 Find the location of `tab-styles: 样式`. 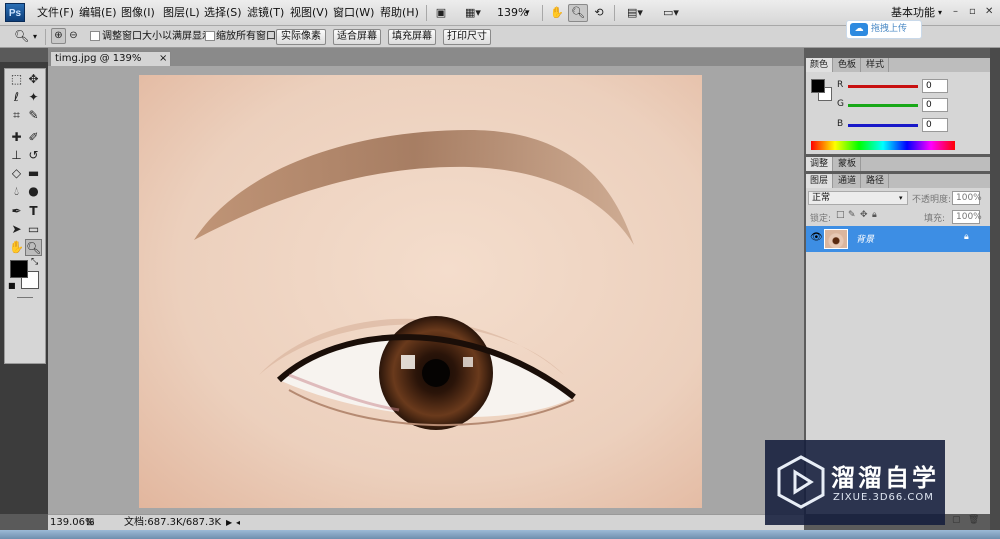

tab-styles: 样式 is located at coordinates (876, 65).